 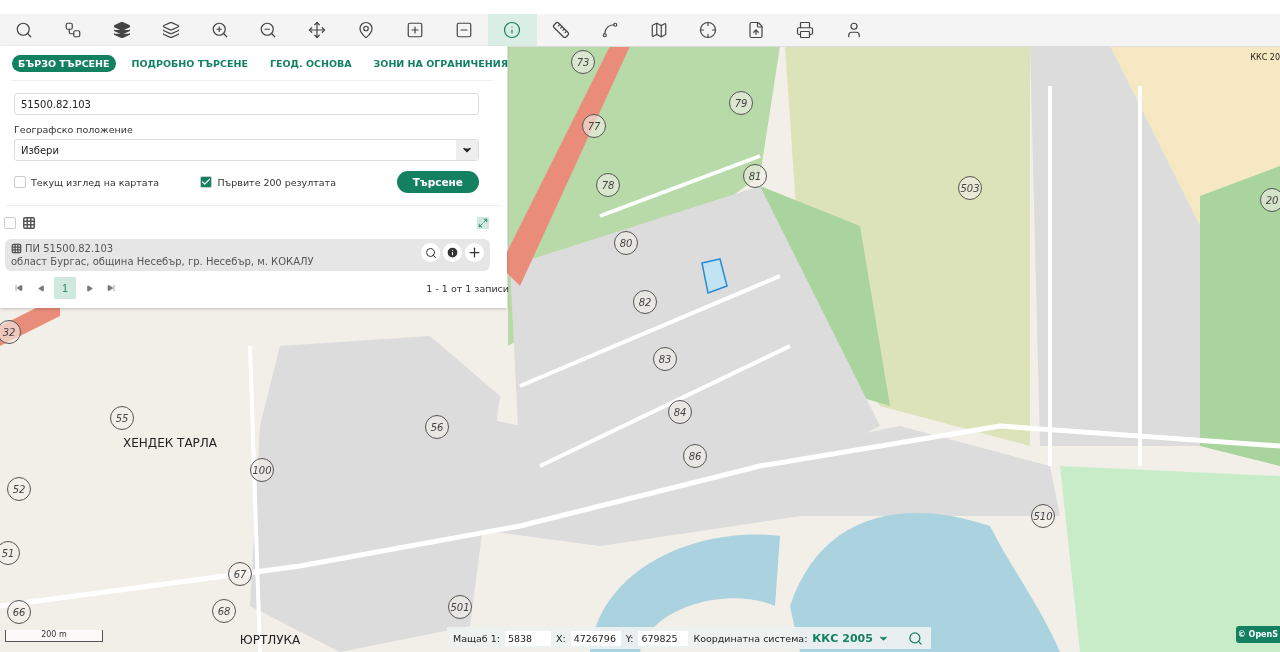 What do you see at coordinates (561, 30) in the screenshot?
I see `ruler-icon` at bounding box center [561, 30].